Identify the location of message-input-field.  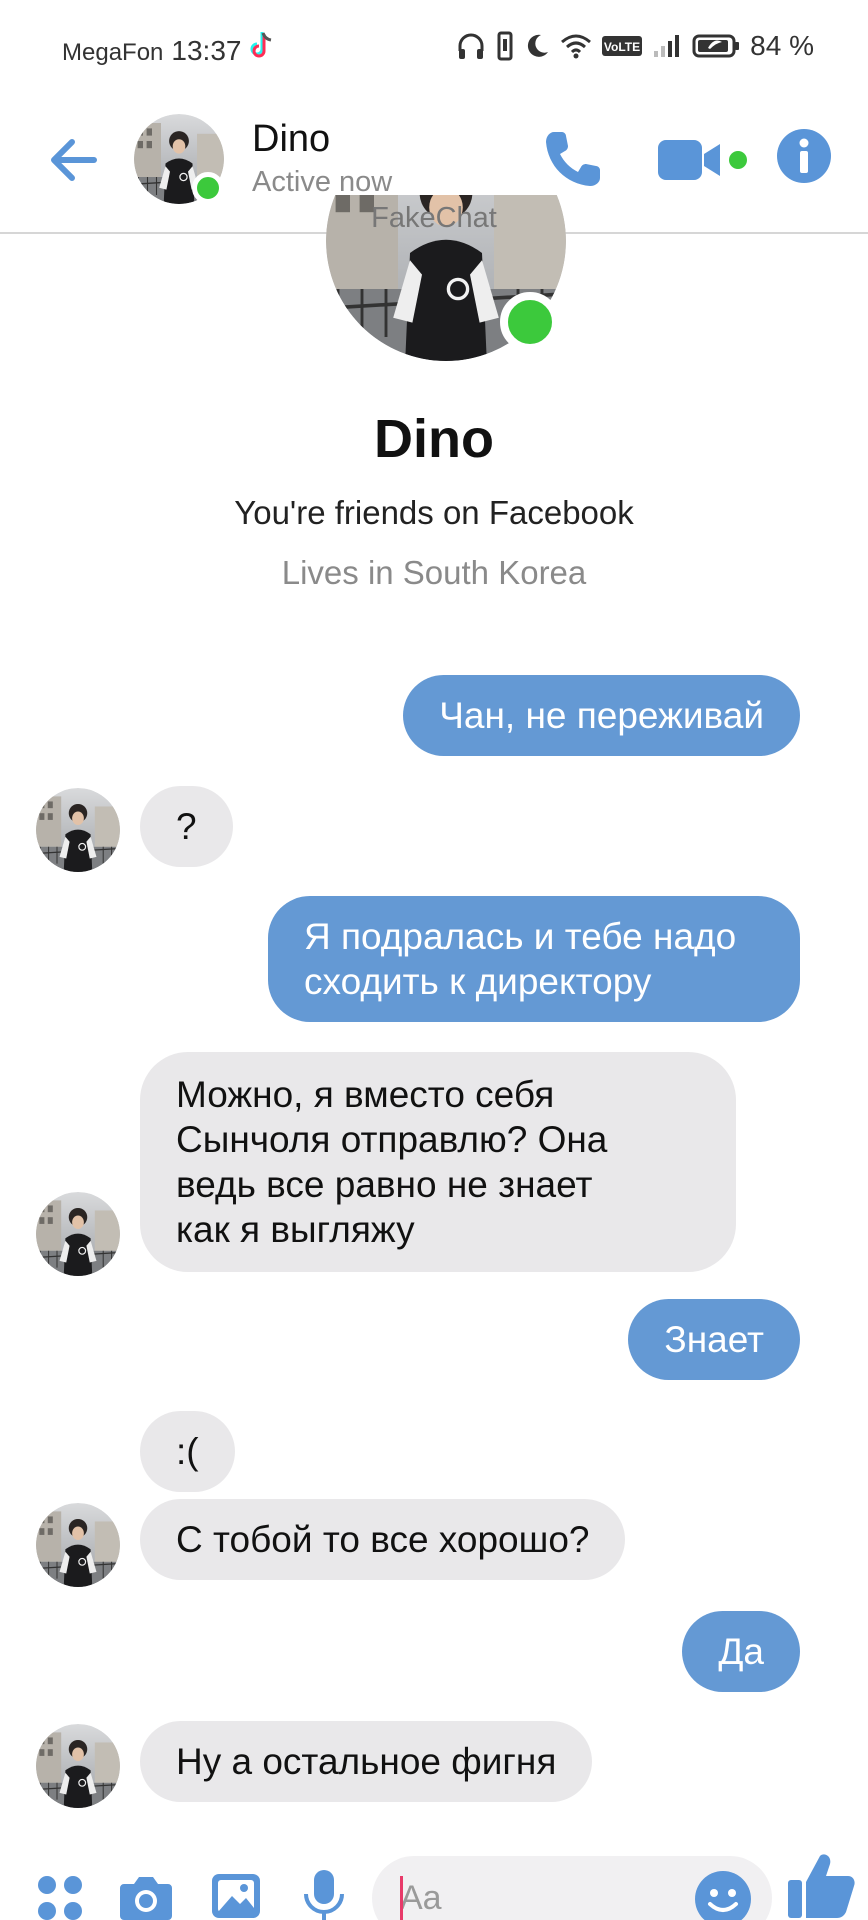
(572, 1888).